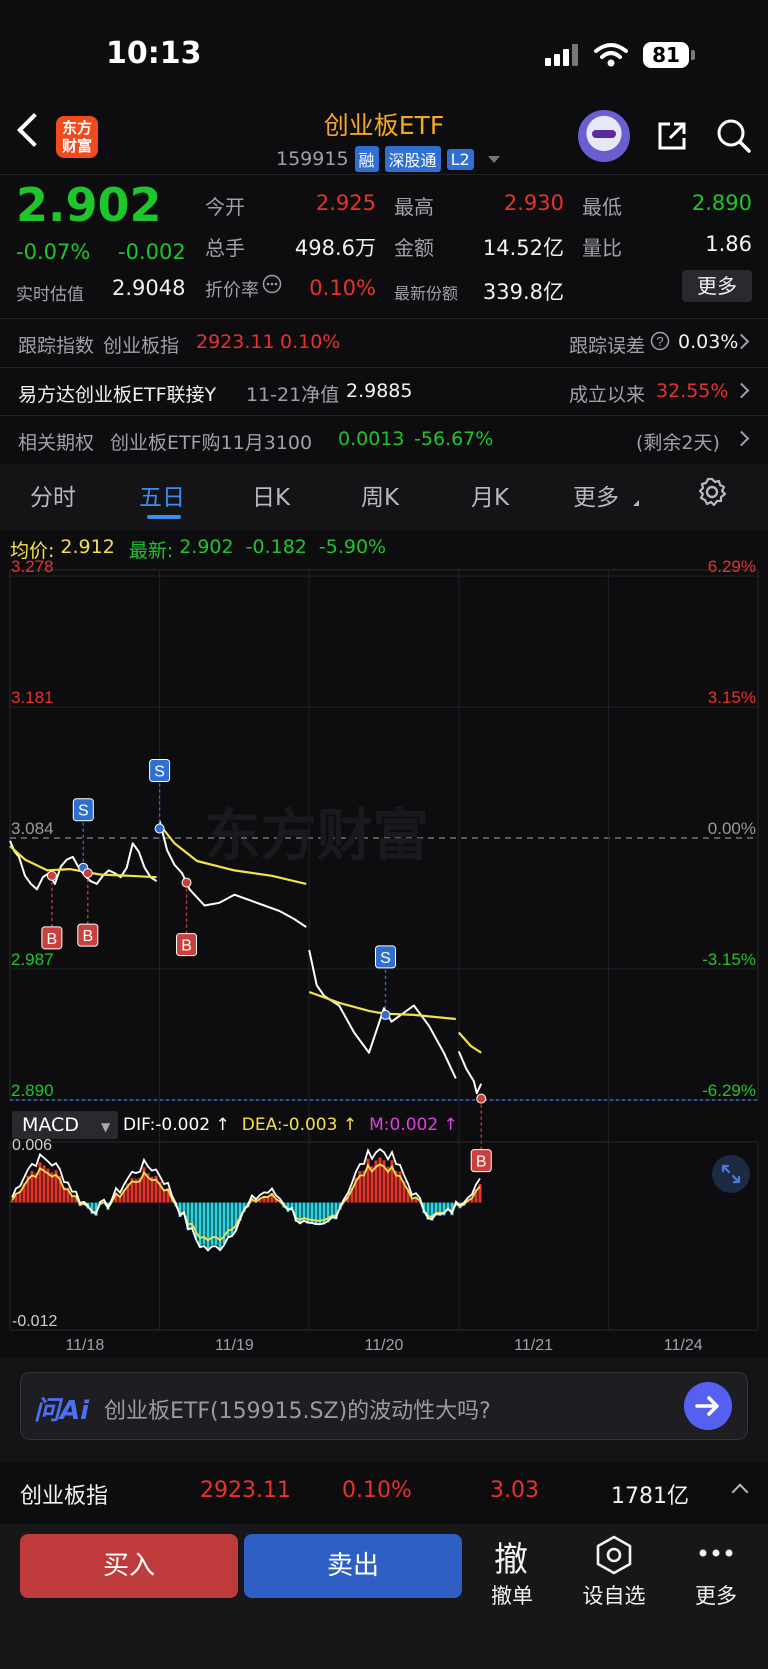 The image size is (768, 1669). What do you see at coordinates (371, 439) in the screenshot?
I see `option-price: 0.0013` at bounding box center [371, 439].